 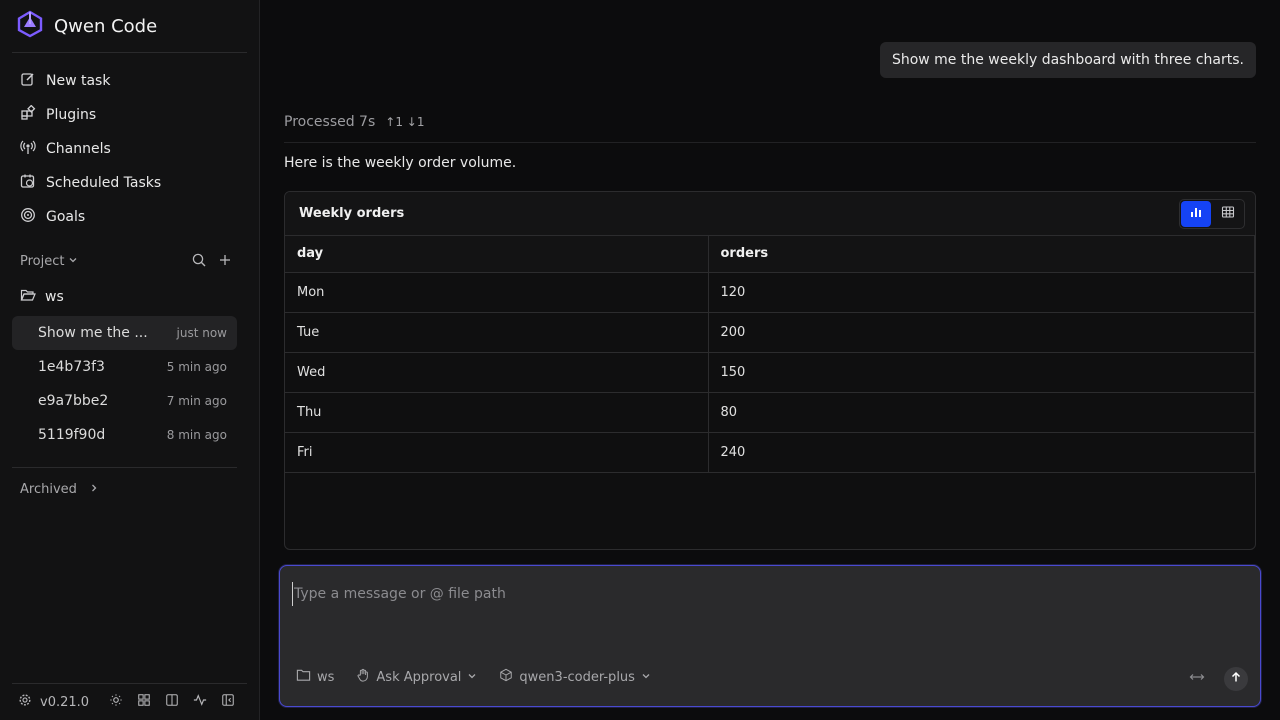 What do you see at coordinates (497, 254) in the screenshot?
I see `column-header: day` at bounding box center [497, 254].